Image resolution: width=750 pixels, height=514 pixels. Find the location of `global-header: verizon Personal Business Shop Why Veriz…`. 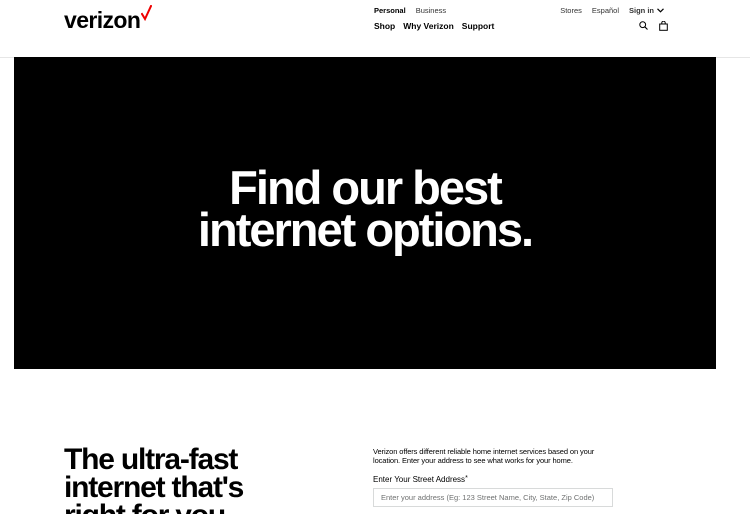

global-header: verizon Personal Business Shop Why Veriz… is located at coordinates (375, 29).